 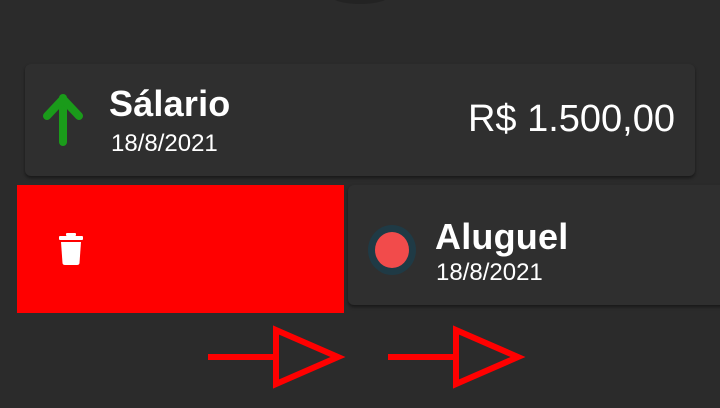 I want to click on transaction-title: Aluguel, so click(x=502, y=236).